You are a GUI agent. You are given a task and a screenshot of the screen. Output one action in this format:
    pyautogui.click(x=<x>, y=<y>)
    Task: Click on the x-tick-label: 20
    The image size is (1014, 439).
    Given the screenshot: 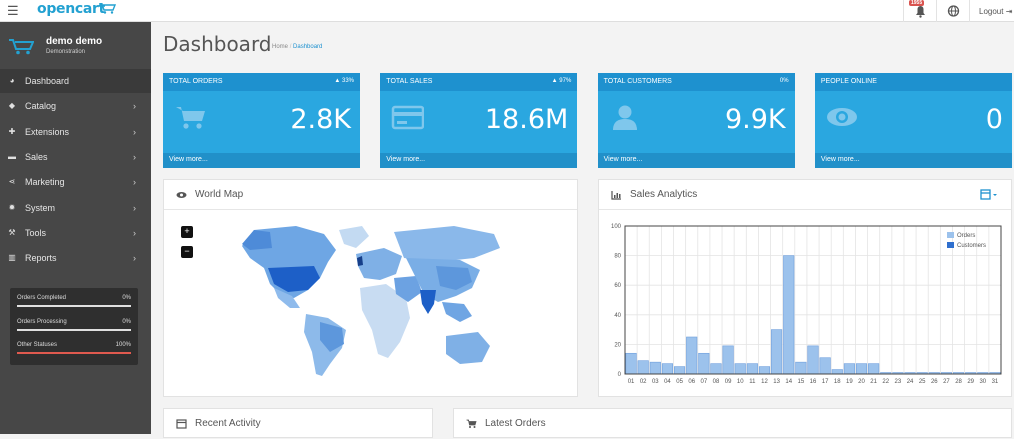 What is the action you would take?
    pyautogui.click(x=861, y=382)
    